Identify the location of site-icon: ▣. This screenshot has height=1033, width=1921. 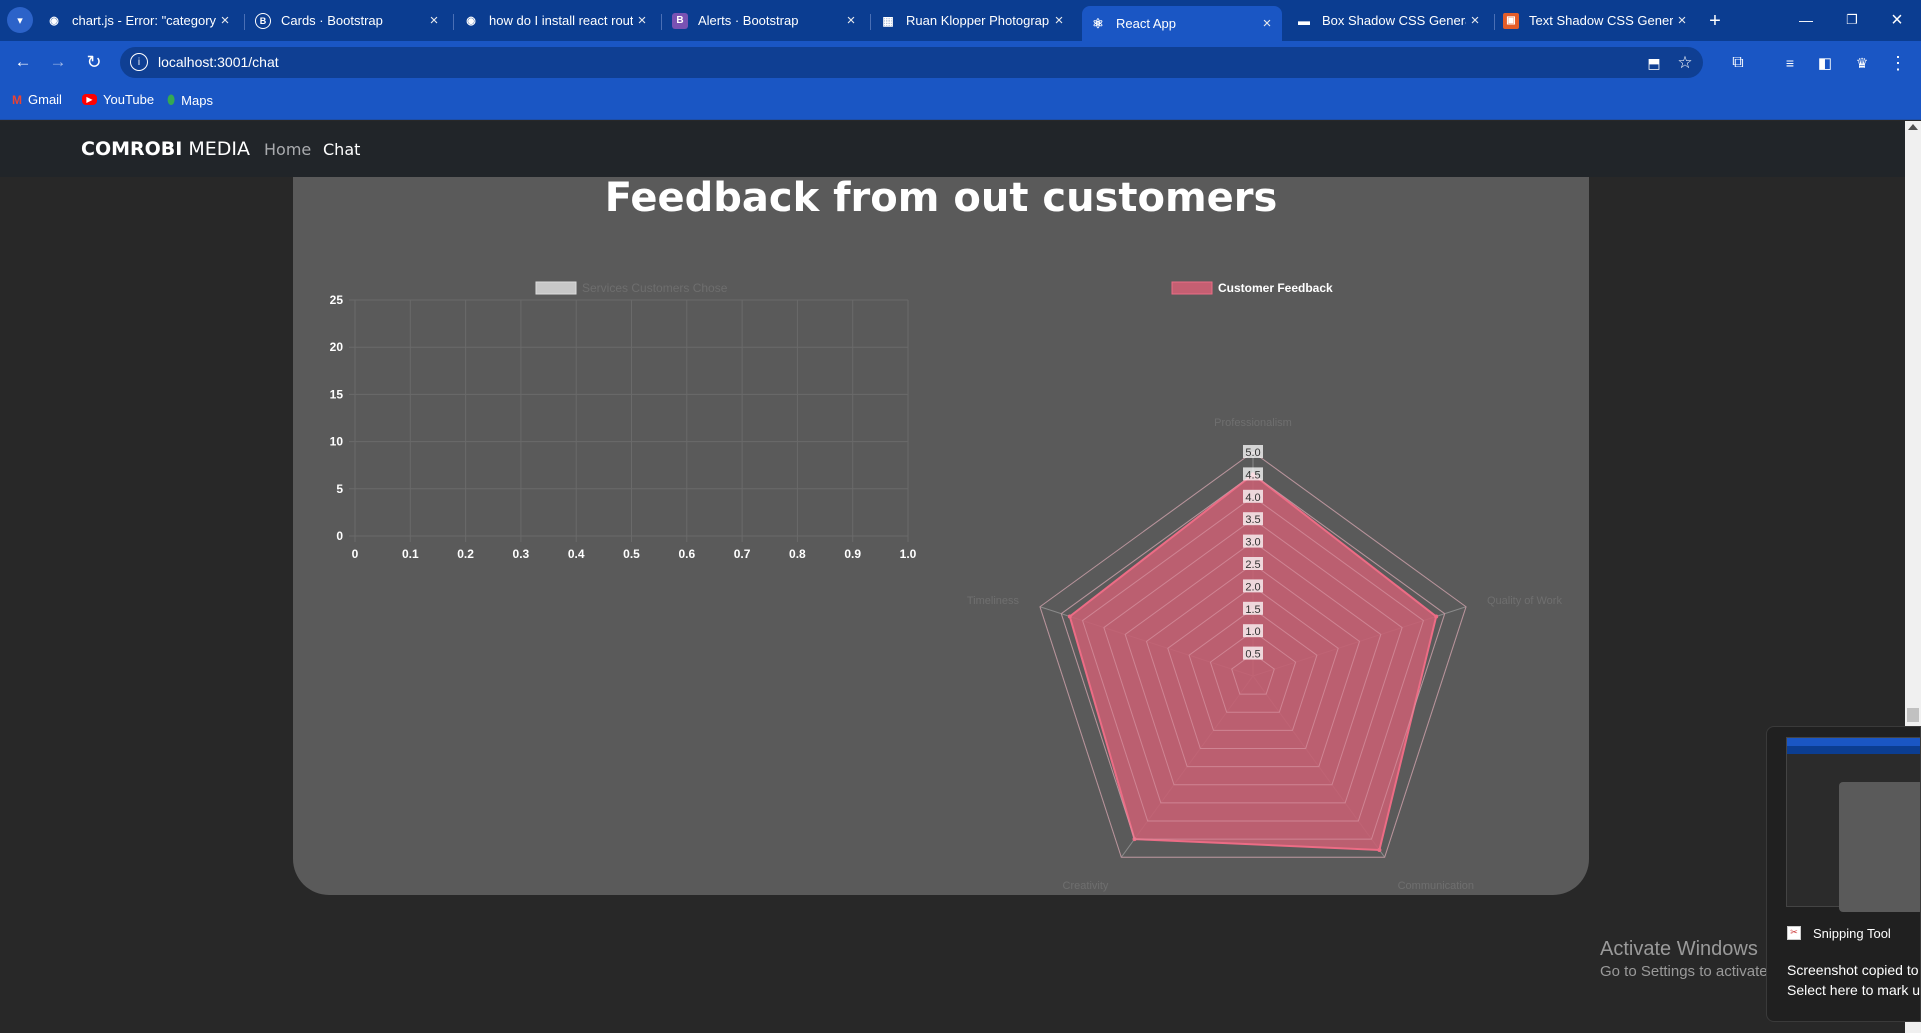
(1511, 20).